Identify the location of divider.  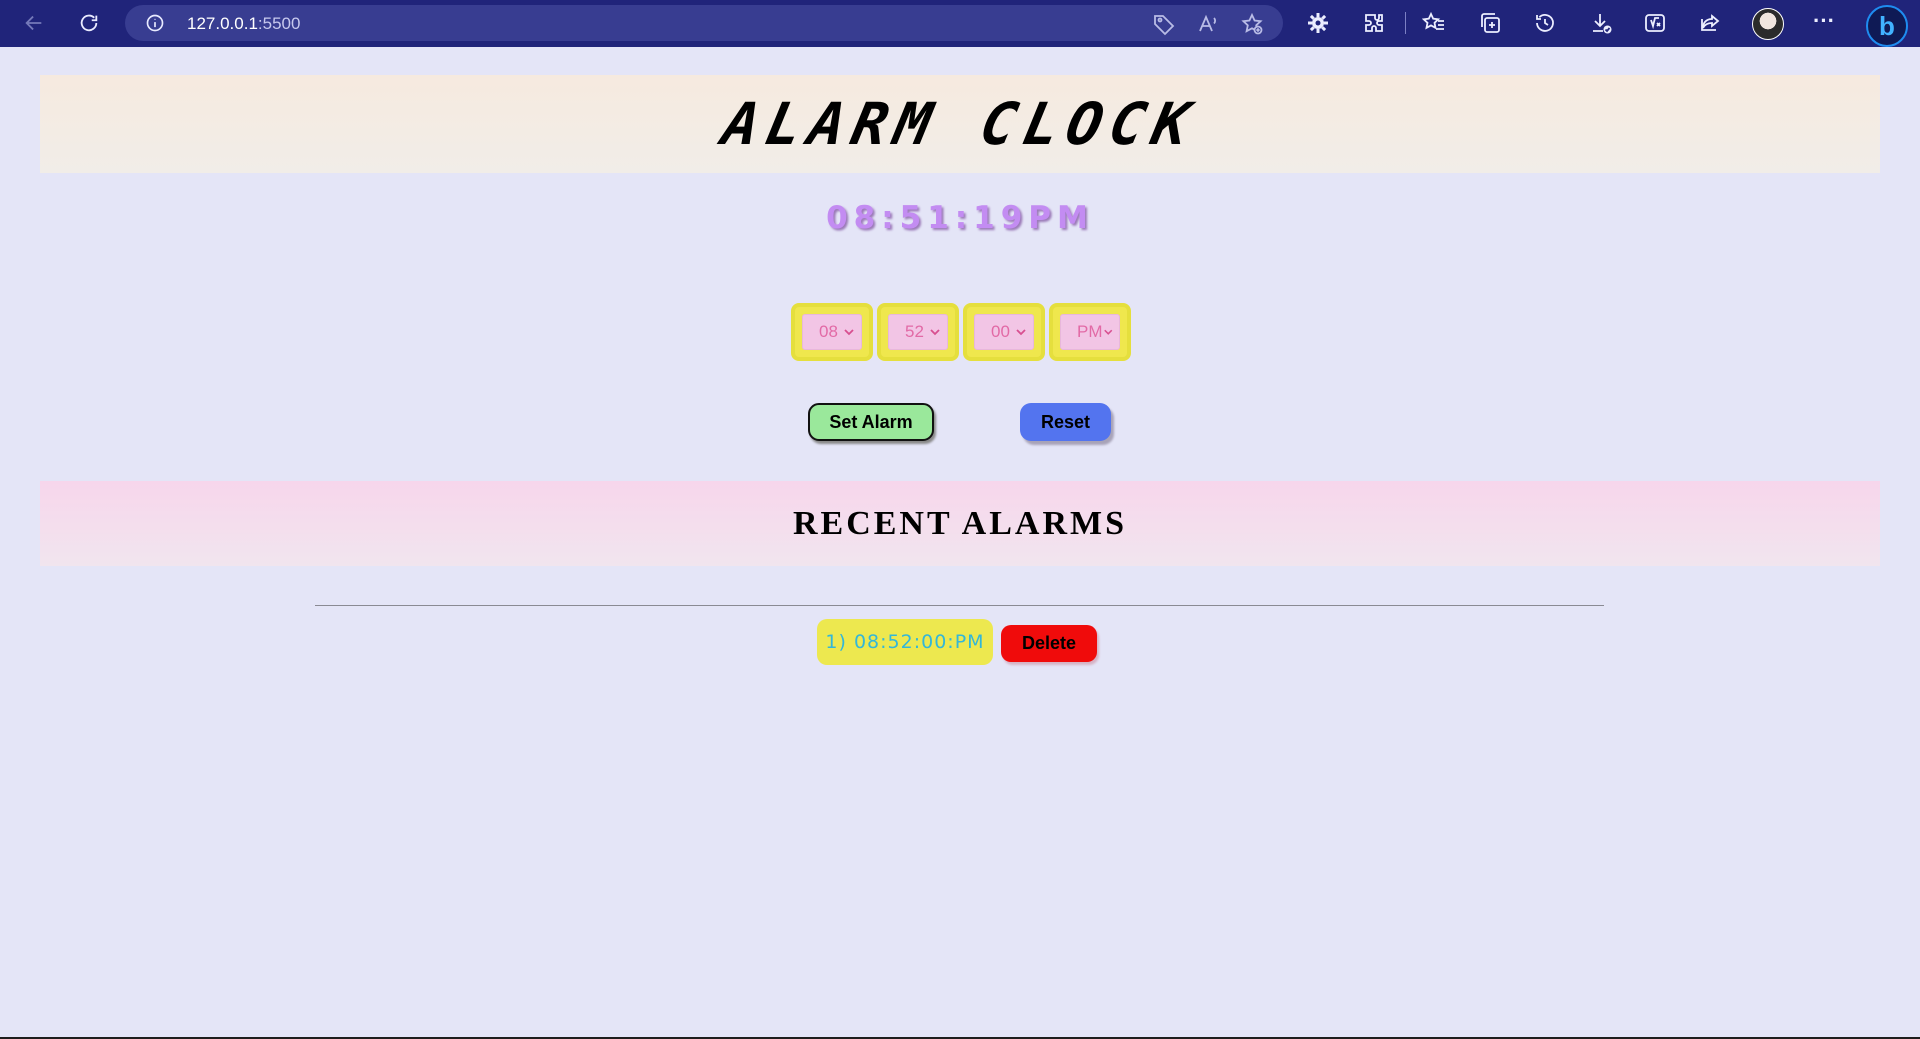
(959, 605).